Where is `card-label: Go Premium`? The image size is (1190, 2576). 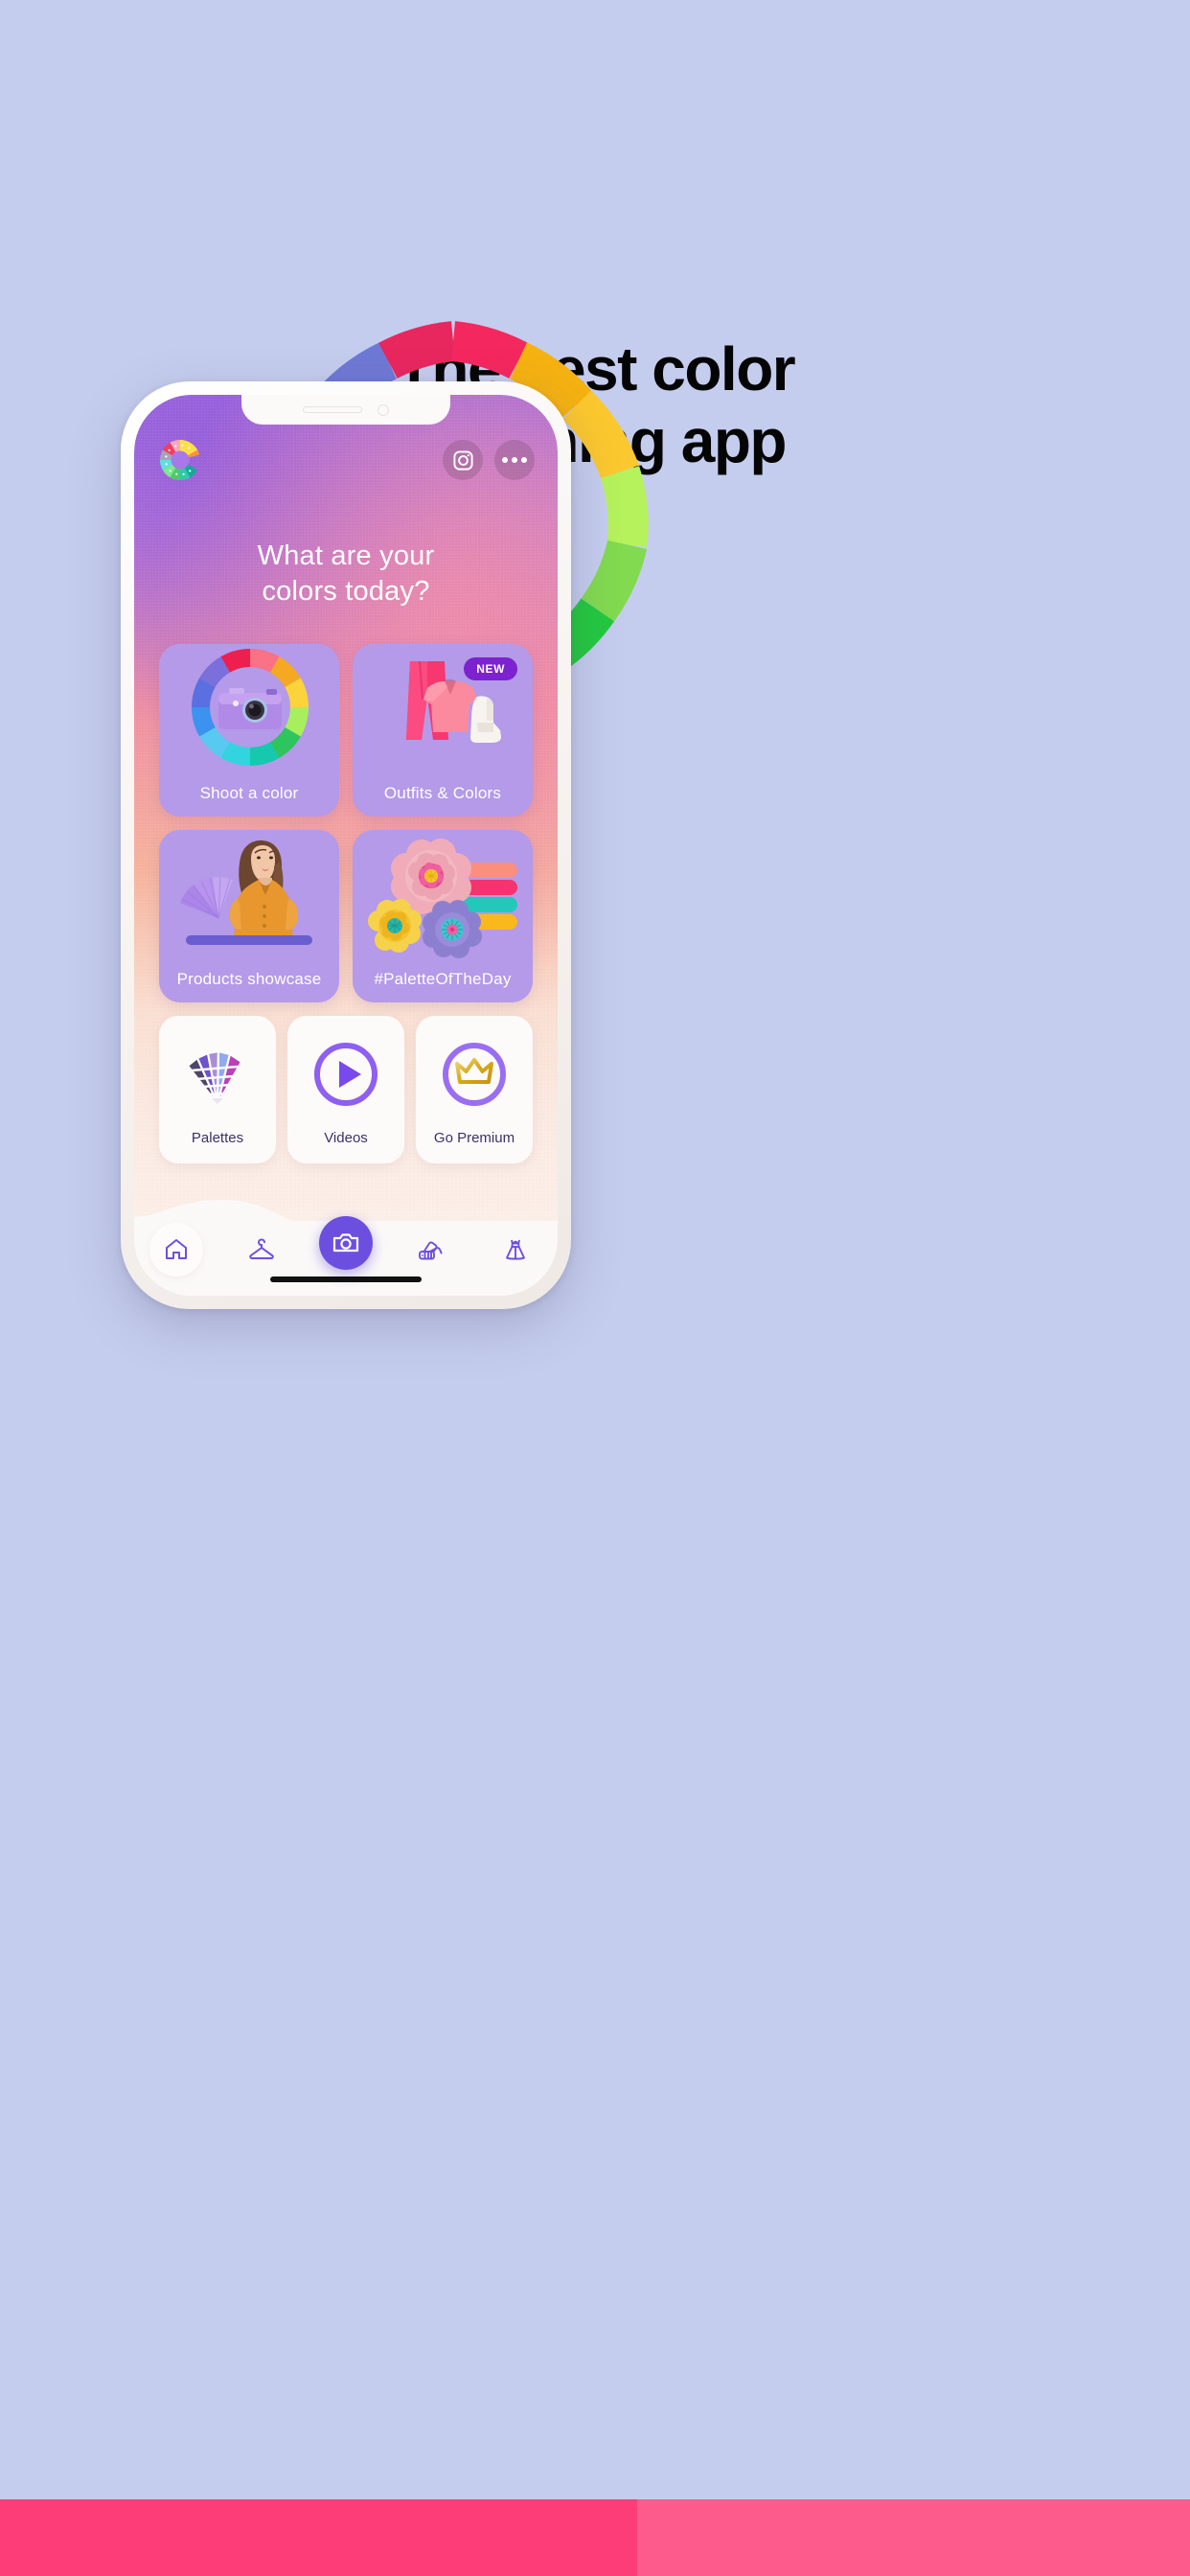 card-label: Go Premium is located at coordinates (474, 1138).